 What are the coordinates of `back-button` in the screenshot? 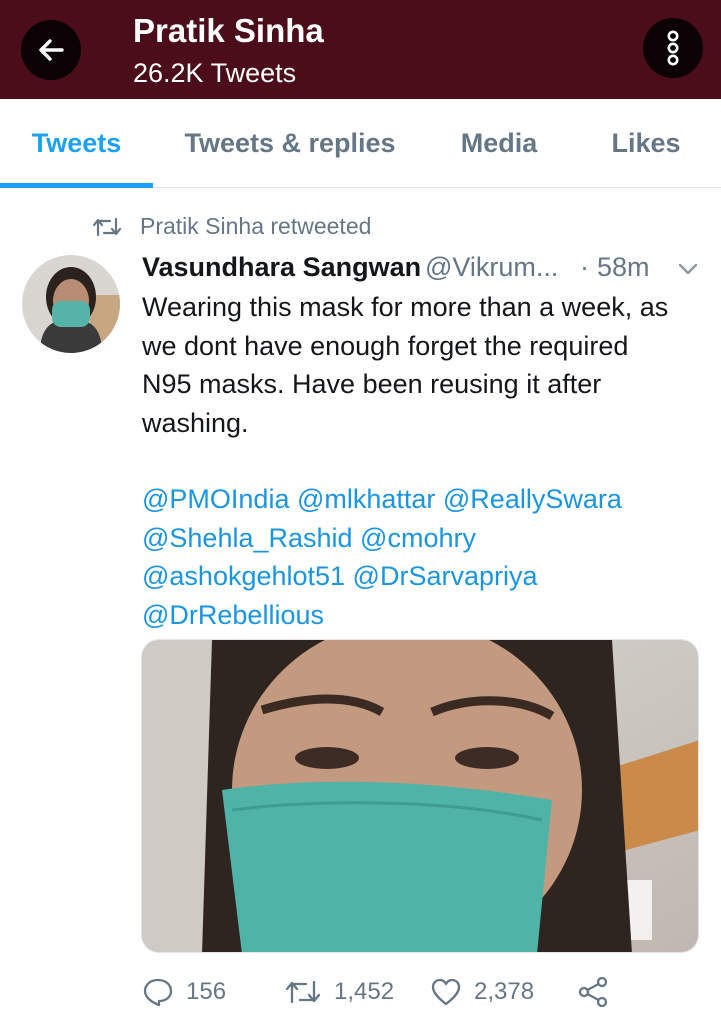 It's located at (51, 50).